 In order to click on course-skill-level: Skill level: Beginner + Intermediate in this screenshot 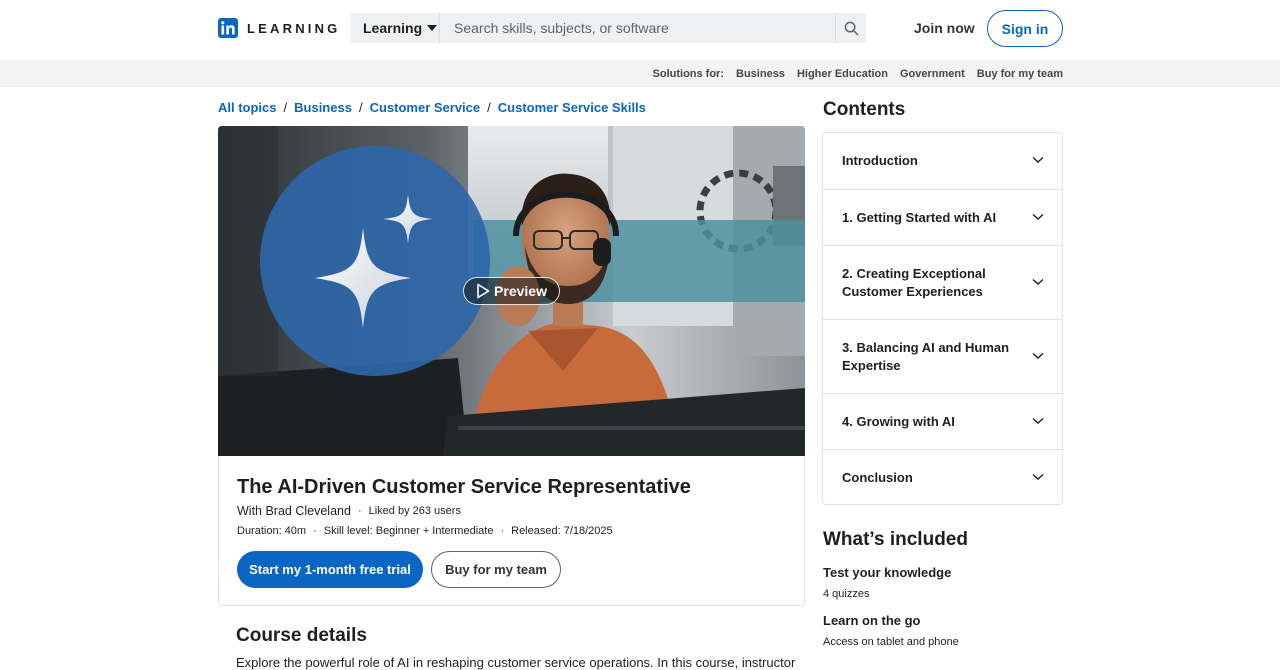, I will do `click(408, 531)`.